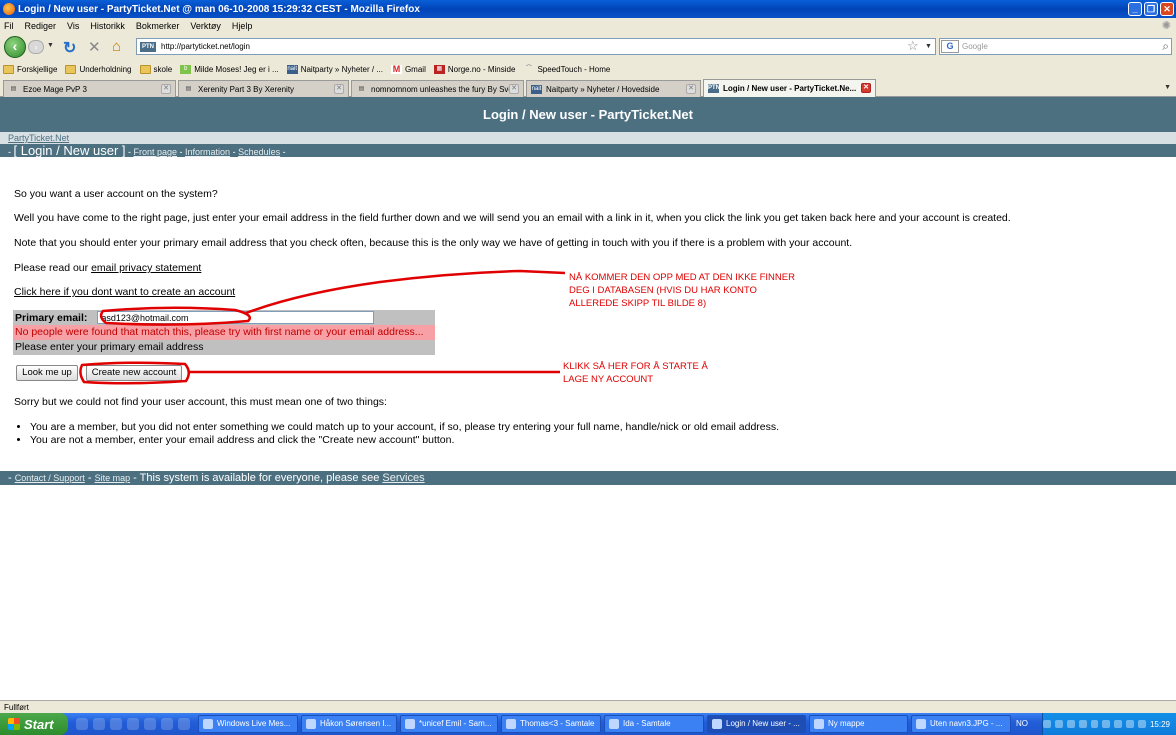 Image resolution: width=1176 pixels, height=735 pixels. Describe the element at coordinates (950, 46) in the screenshot. I see `google-icon: G` at that location.